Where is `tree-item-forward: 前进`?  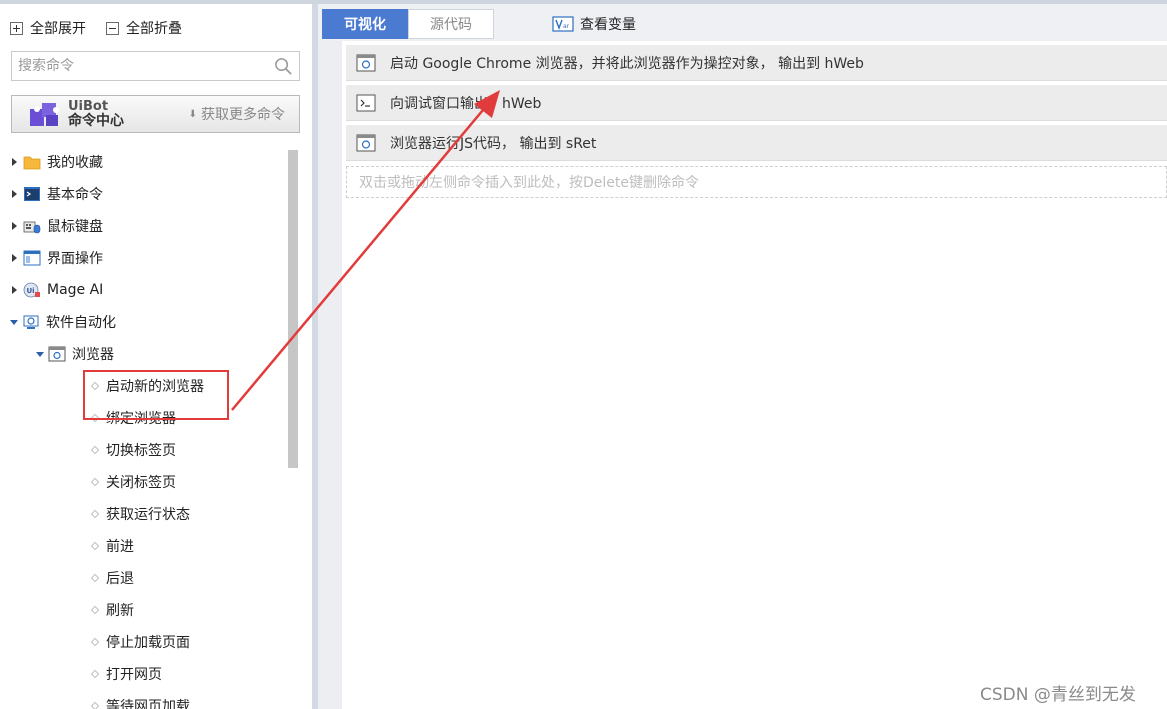 tree-item-forward: 前进 is located at coordinates (112, 546).